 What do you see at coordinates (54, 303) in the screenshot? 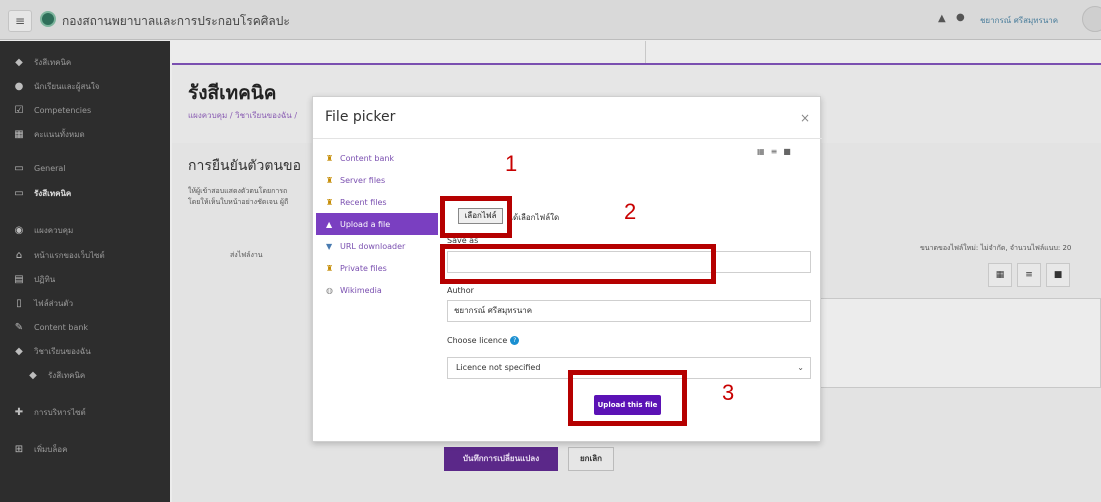
I see `sidebar-item-label: ไฟล์ส่วนตัว` at bounding box center [54, 303].